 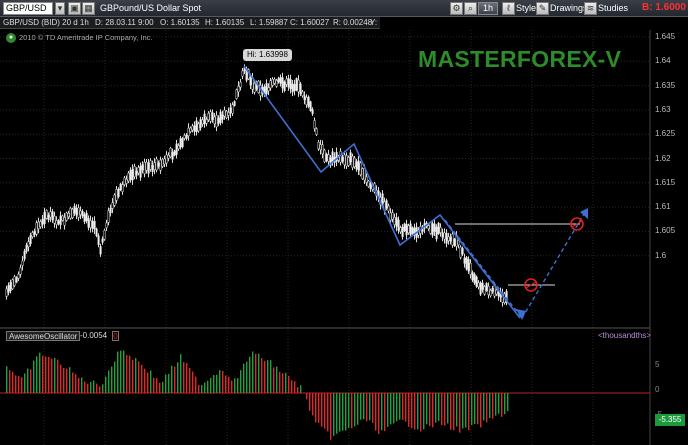 What do you see at coordinates (267, 55) in the screenshot?
I see `high-badge: Hi: 1.63998` at bounding box center [267, 55].